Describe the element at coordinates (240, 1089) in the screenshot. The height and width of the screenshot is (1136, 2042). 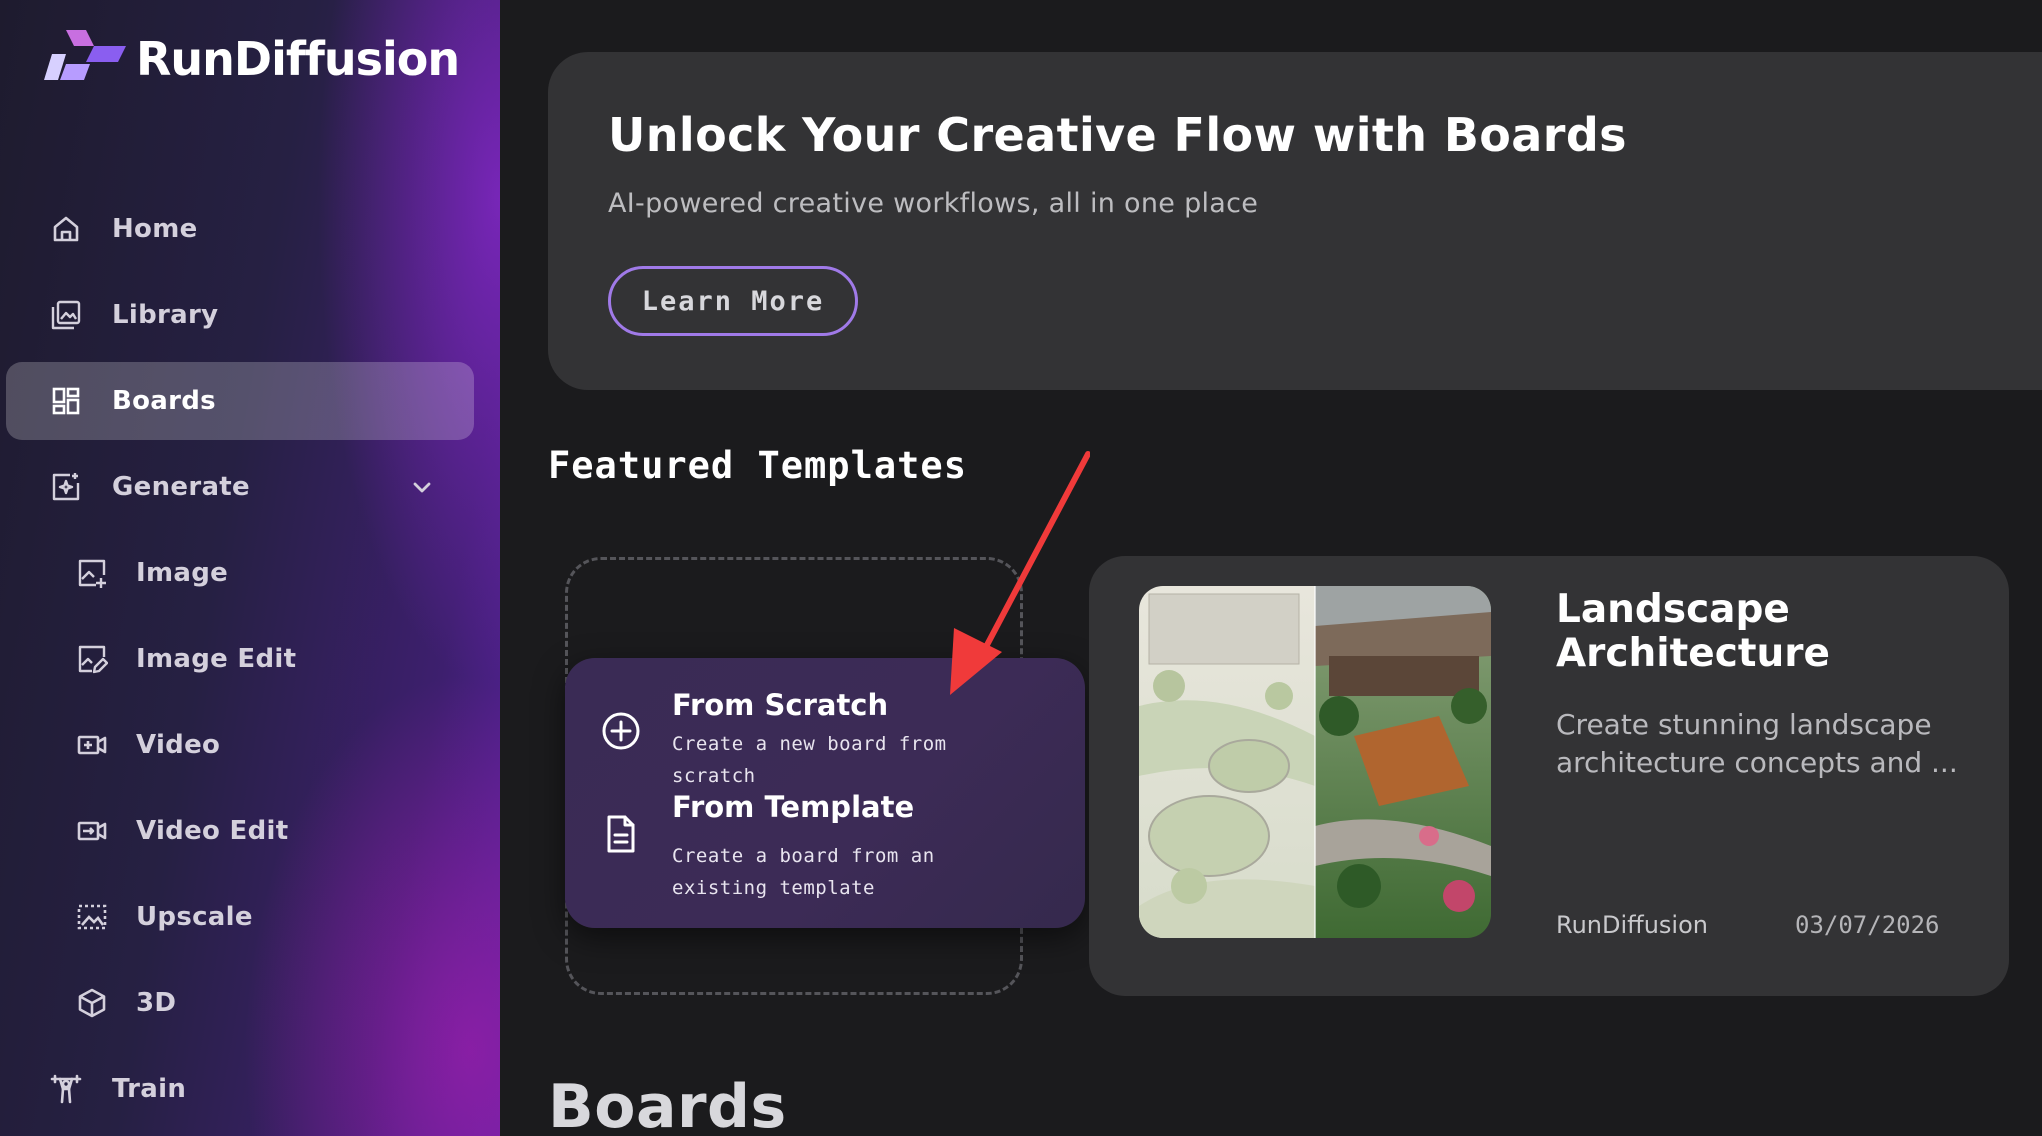
I see `sidebar-item-train: Train` at that location.